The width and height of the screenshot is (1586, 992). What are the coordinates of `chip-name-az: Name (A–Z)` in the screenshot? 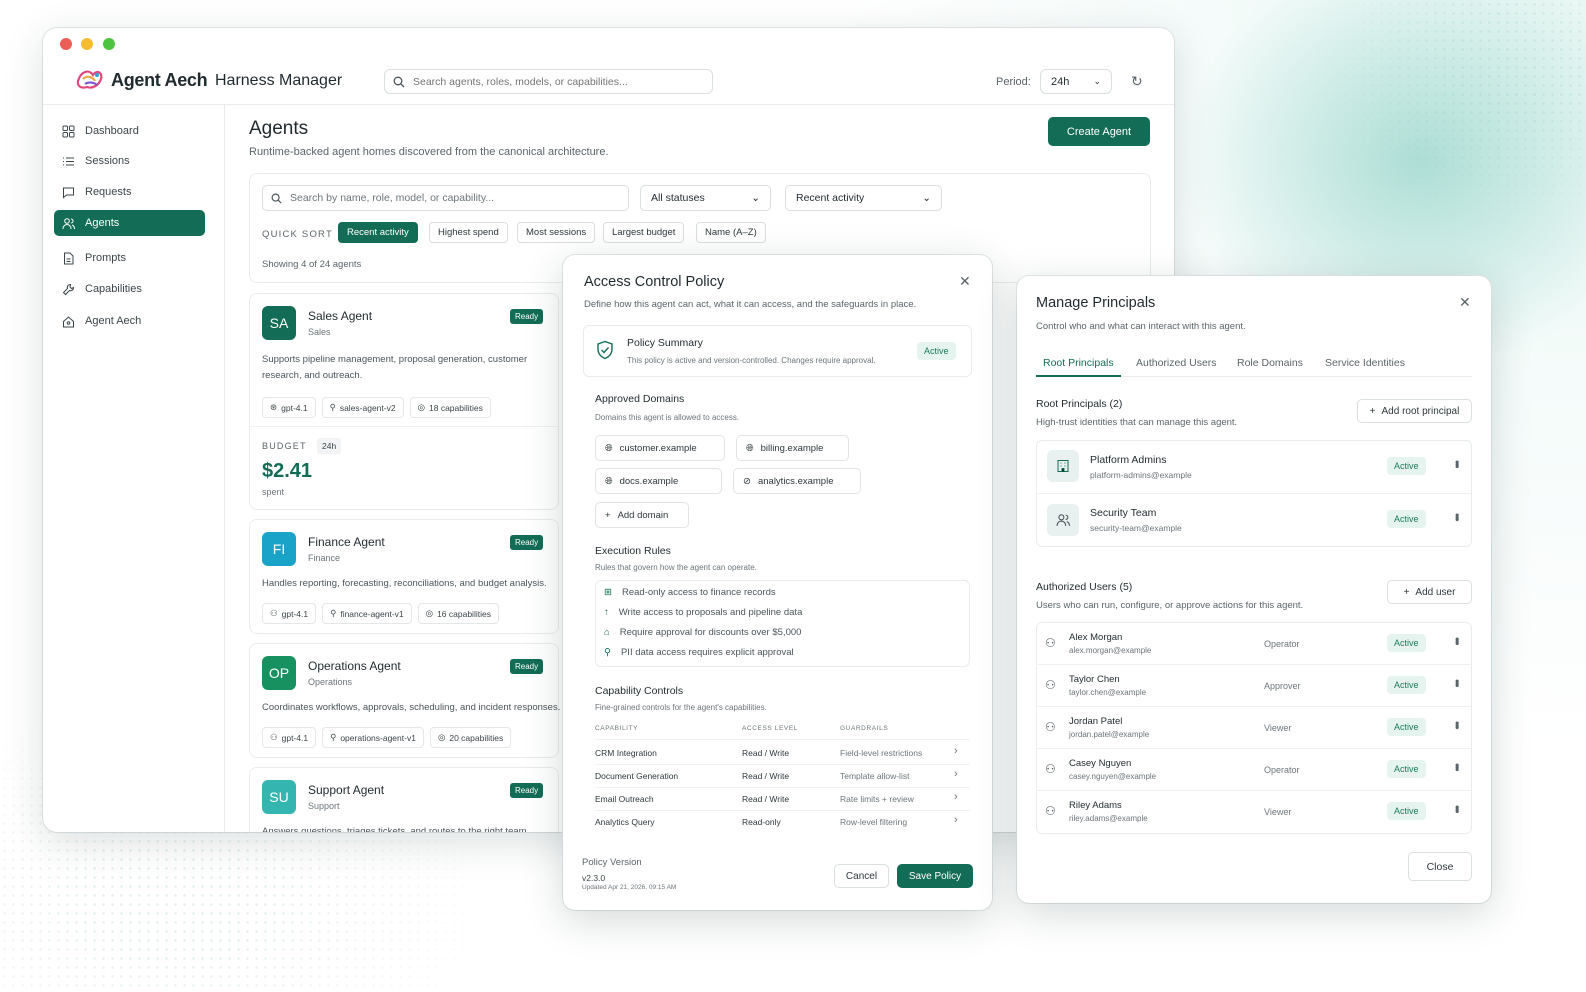 It's located at (731, 232).